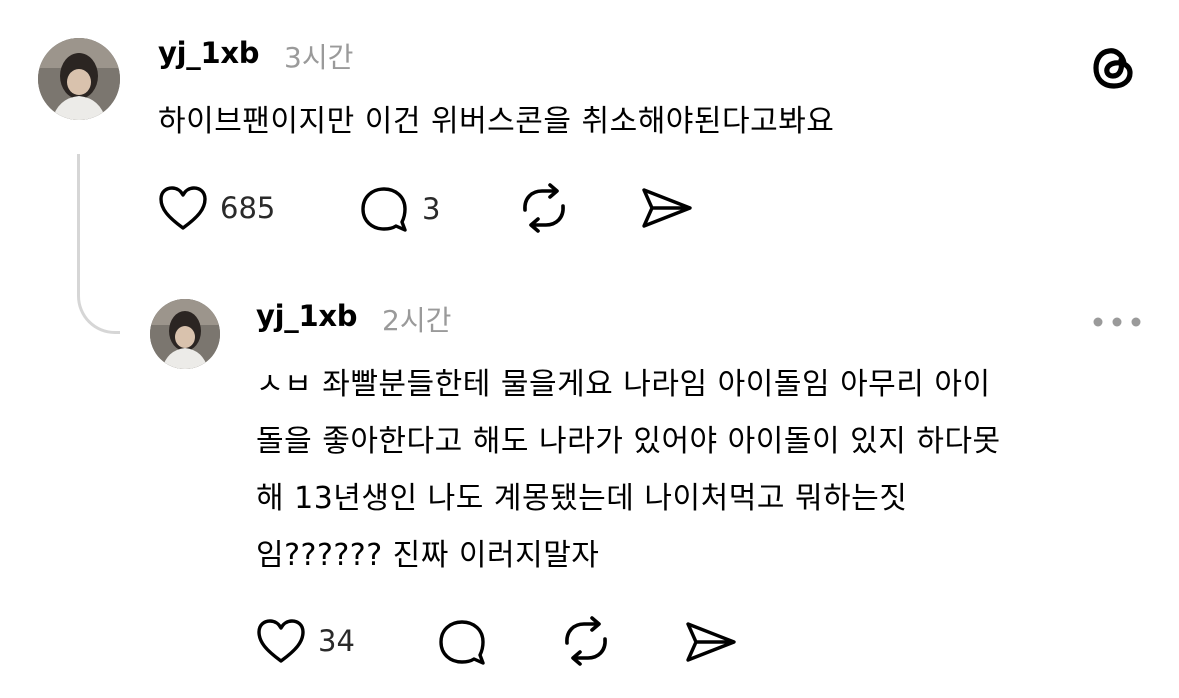 The width and height of the screenshot is (1179, 698). Describe the element at coordinates (1117, 322) in the screenshot. I see `more-options-icon` at that location.